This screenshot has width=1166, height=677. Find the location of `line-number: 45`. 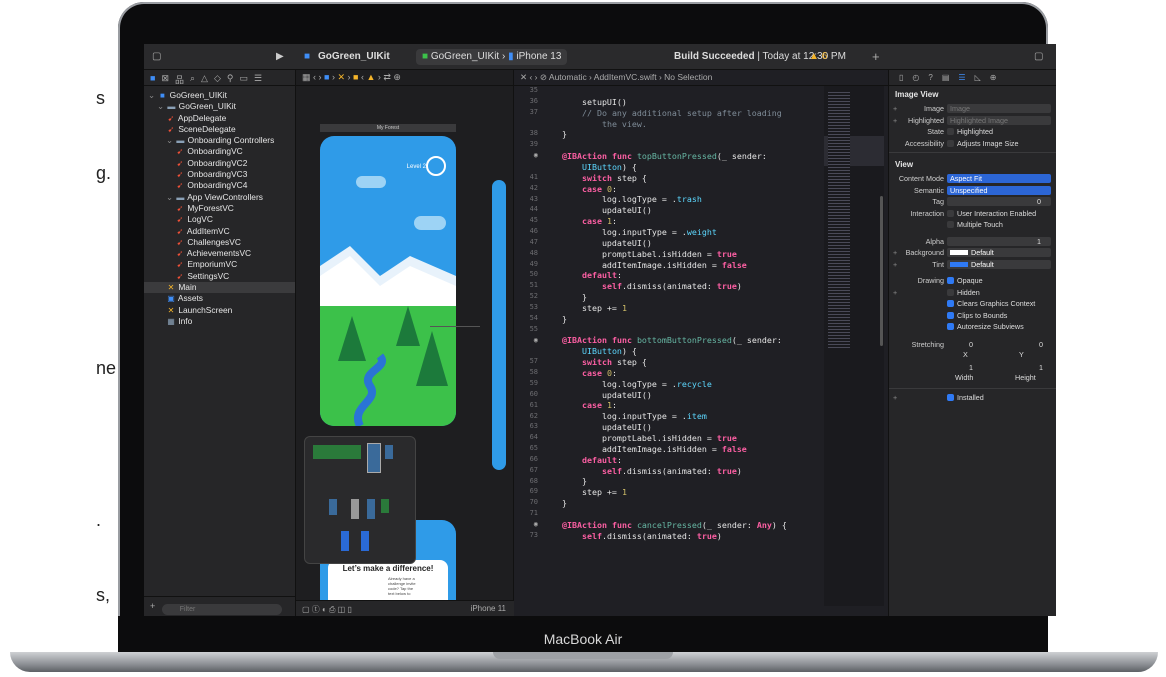

line-number: 45 is located at coordinates (526, 220).